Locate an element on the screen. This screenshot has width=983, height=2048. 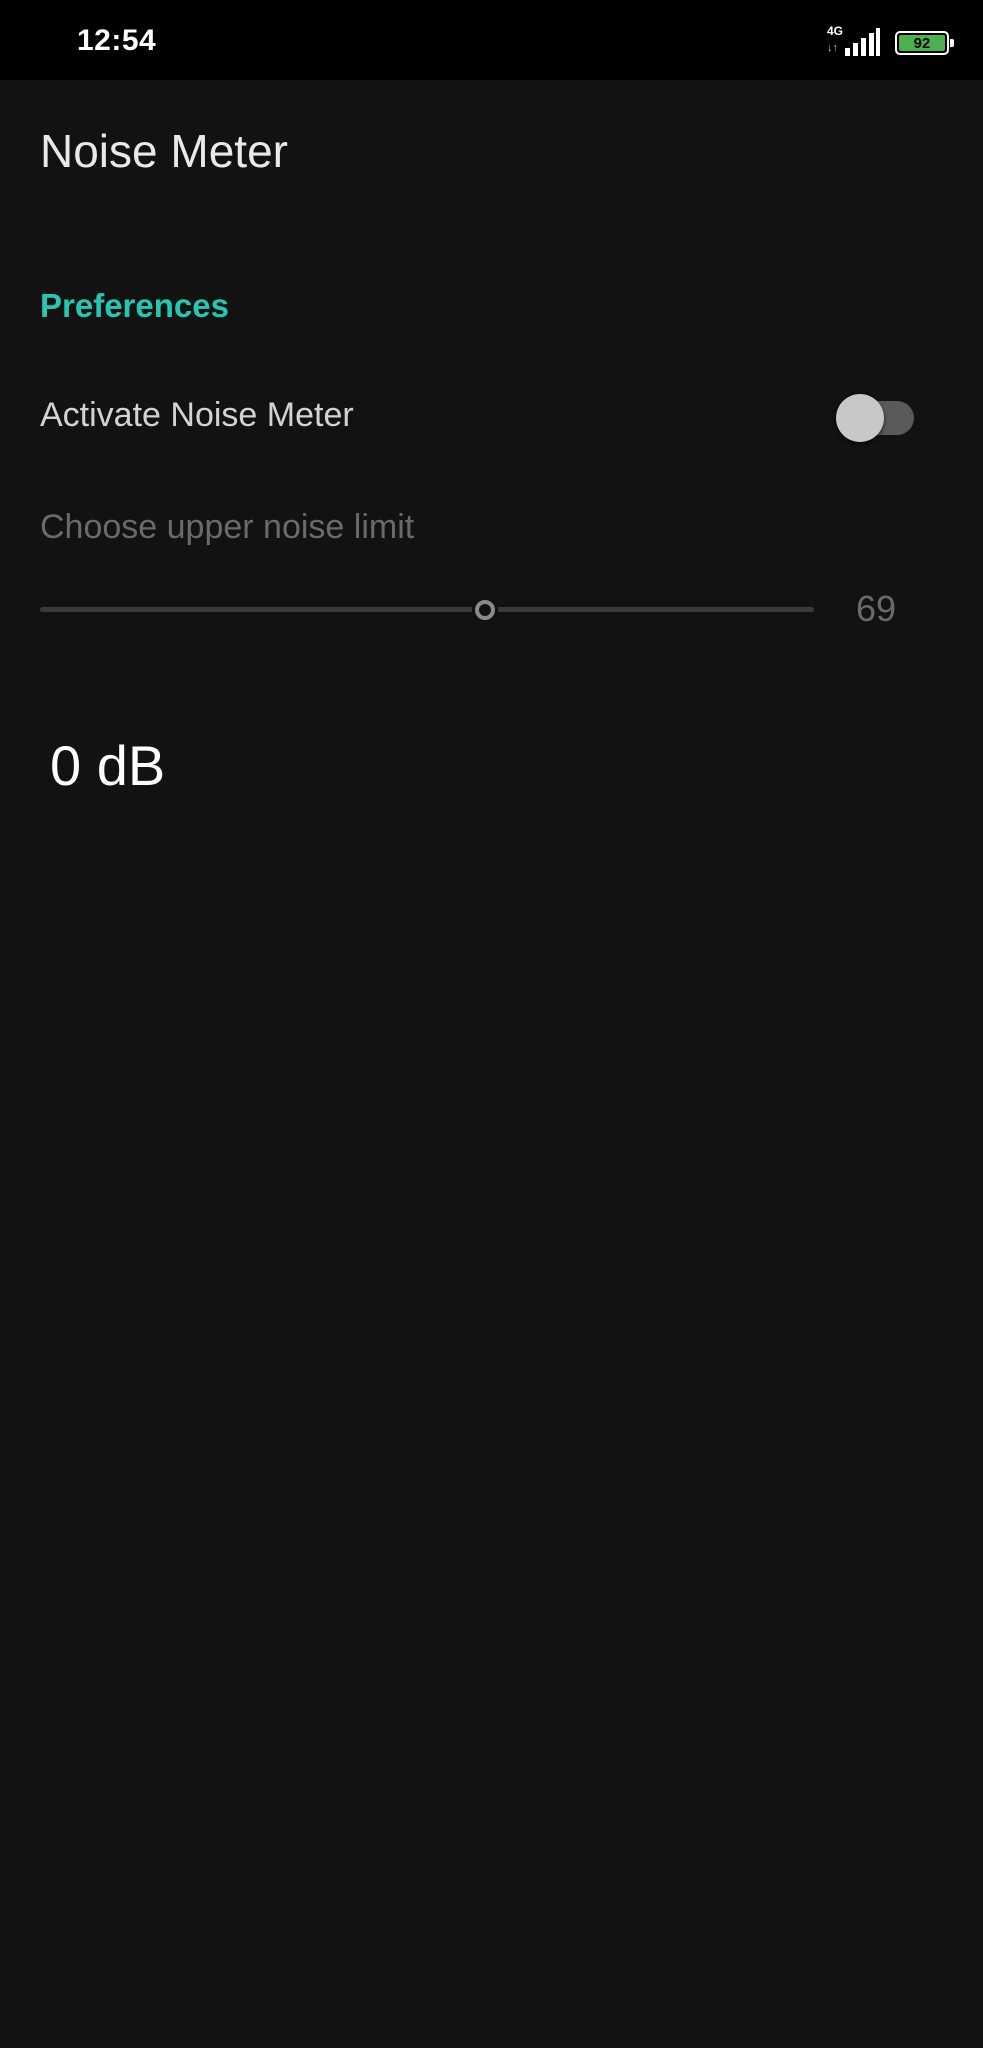
activate-noise-meter-row: Activate Noise Meter is located at coordinates (491, 418).